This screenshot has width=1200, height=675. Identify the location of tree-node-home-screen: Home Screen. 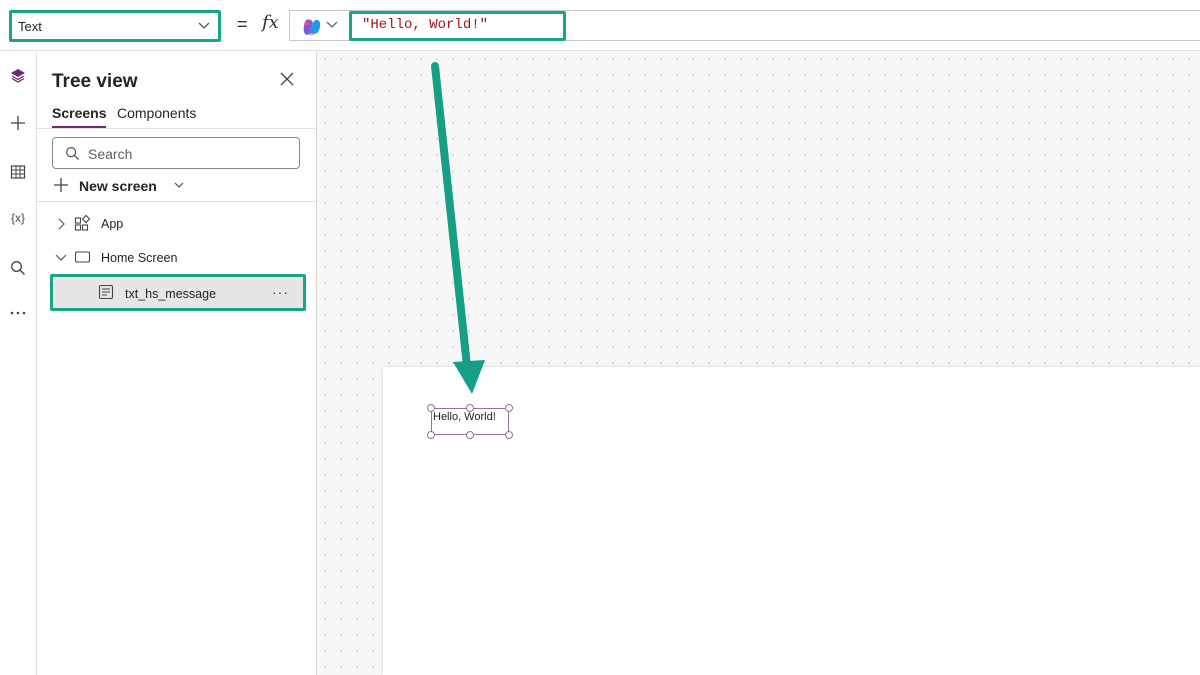
(178, 259).